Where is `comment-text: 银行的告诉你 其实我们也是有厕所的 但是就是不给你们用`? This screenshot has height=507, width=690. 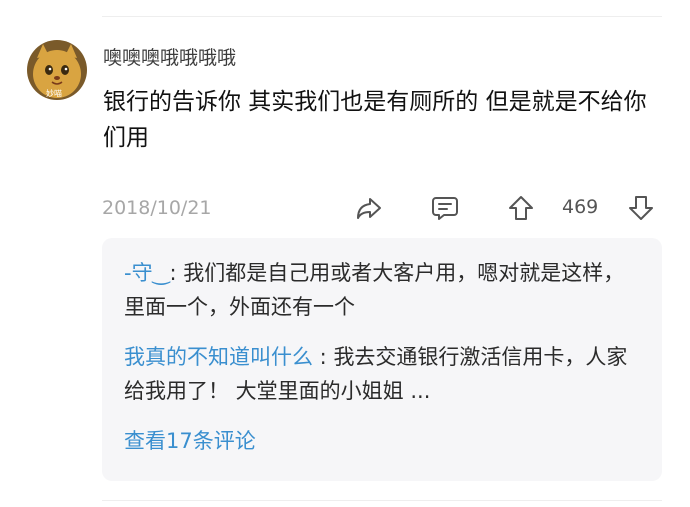
comment-text: 银行的告诉你 其实我们也是有厕所的 但是就是不给你们用 is located at coordinates (375, 120).